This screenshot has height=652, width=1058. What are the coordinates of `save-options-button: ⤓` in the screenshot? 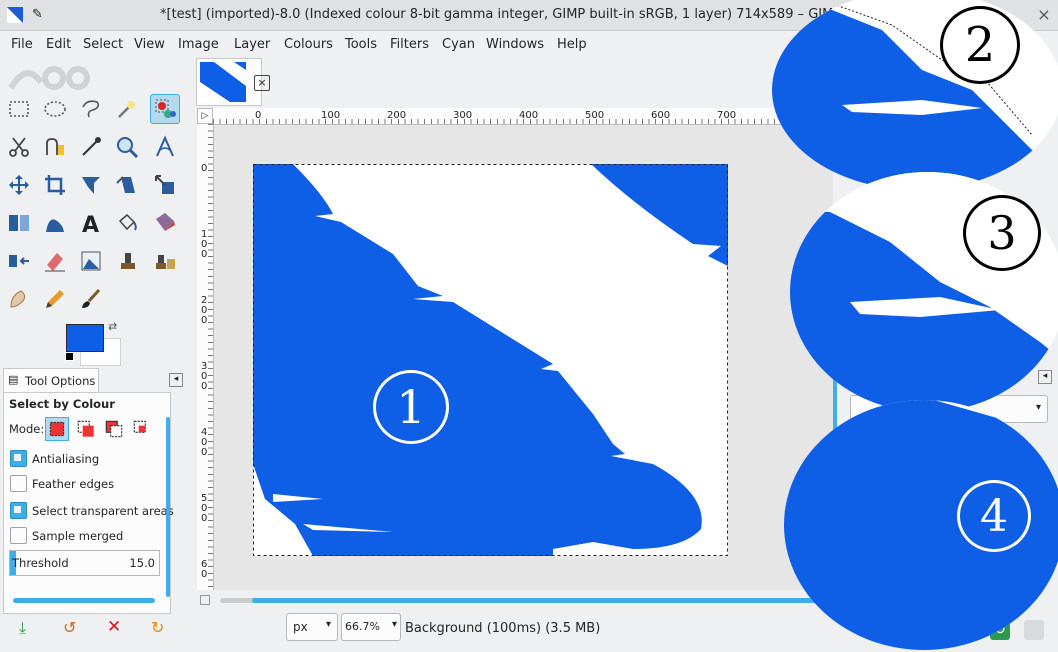 It's located at (22, 628).